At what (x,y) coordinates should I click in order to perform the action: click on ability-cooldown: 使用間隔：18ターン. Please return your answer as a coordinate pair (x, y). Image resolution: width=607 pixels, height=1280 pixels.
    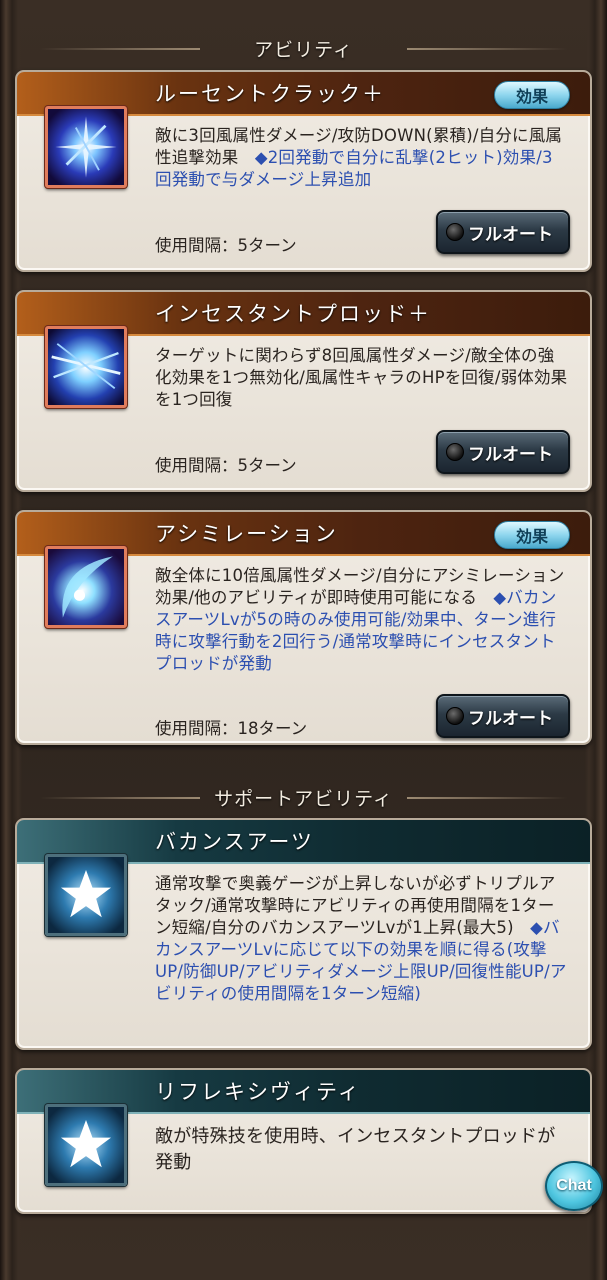
    Looking at the image, I should click on (231, 728).